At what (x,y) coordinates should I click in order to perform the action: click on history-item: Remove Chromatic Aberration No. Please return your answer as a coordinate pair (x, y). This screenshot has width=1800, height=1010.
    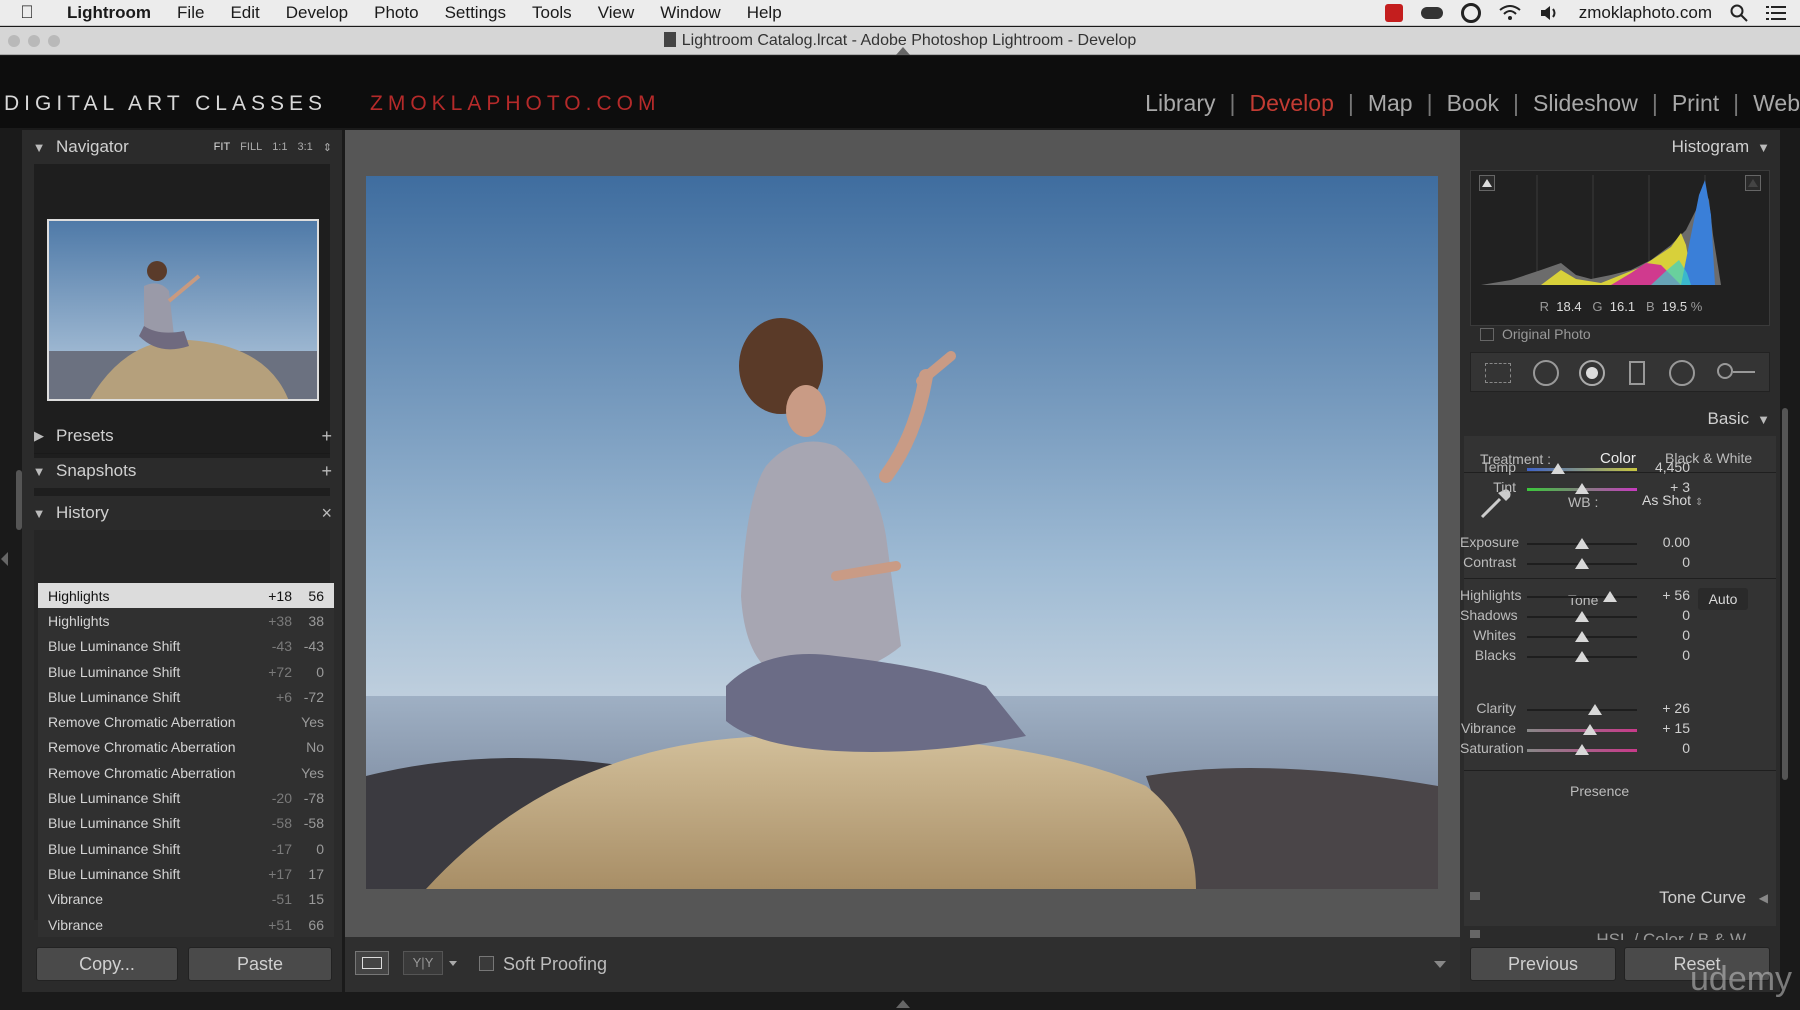
    Looking at the image, I should click on (186, 747).